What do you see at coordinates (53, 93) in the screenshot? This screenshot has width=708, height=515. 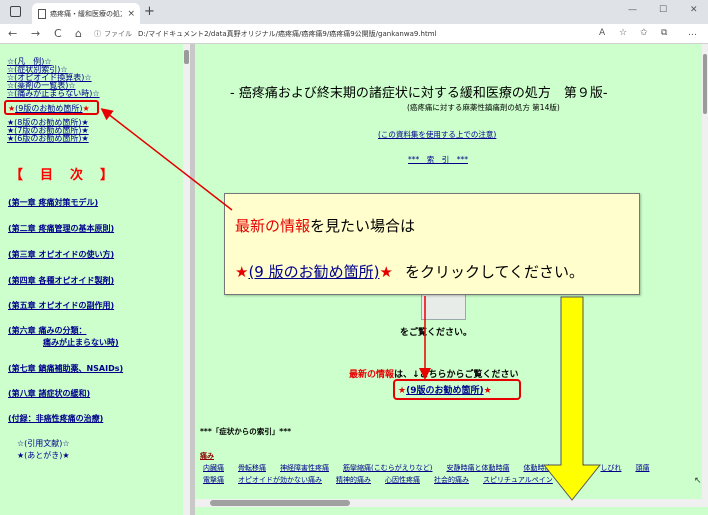 I see `index-link-uncontrolled-pain: ☆(痛みが止まらない時)☆` at bounding box center [53, 93].